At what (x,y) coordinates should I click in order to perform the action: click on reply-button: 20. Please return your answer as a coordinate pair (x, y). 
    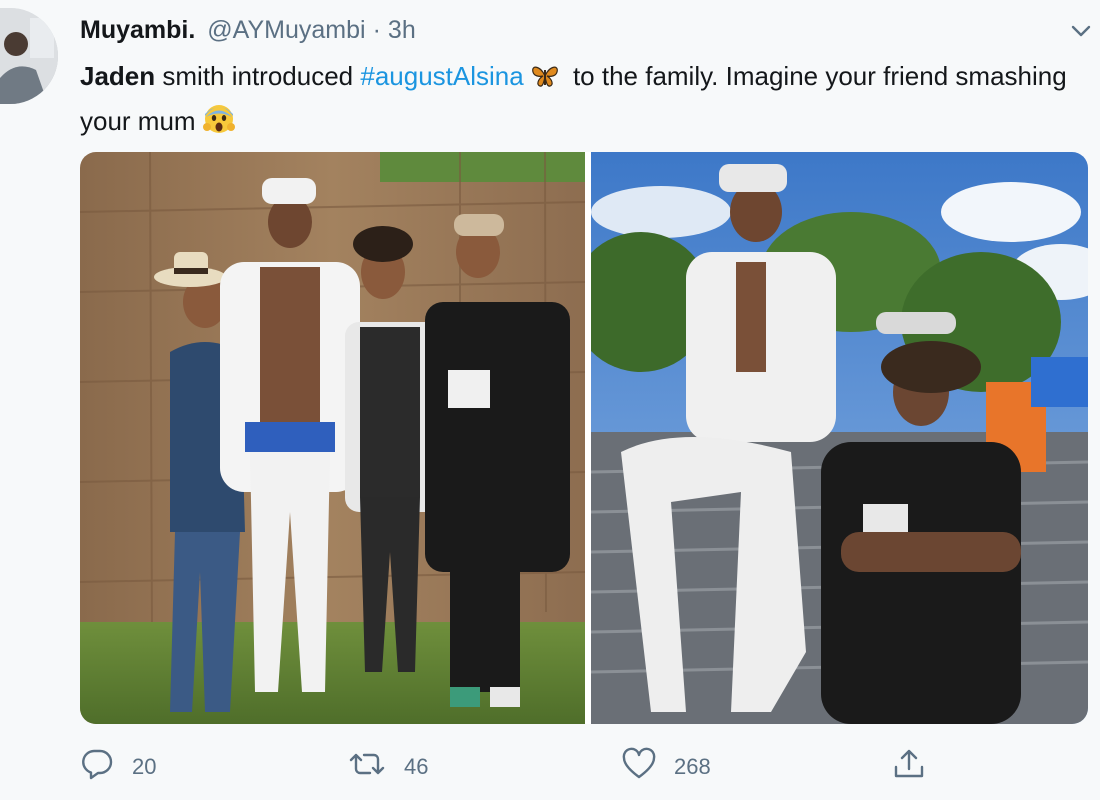
    Looking at the image, I should click on (118, 767).